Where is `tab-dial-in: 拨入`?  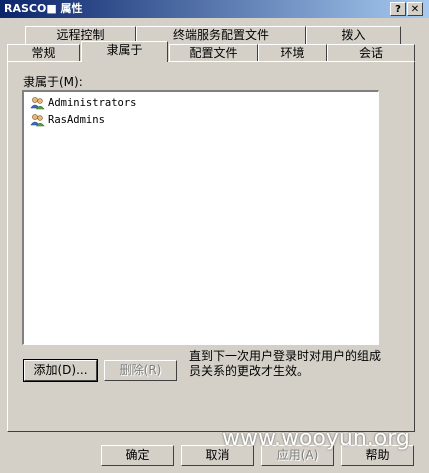 tab-dial-in: 拨入 is located at coordinates (353, 35).